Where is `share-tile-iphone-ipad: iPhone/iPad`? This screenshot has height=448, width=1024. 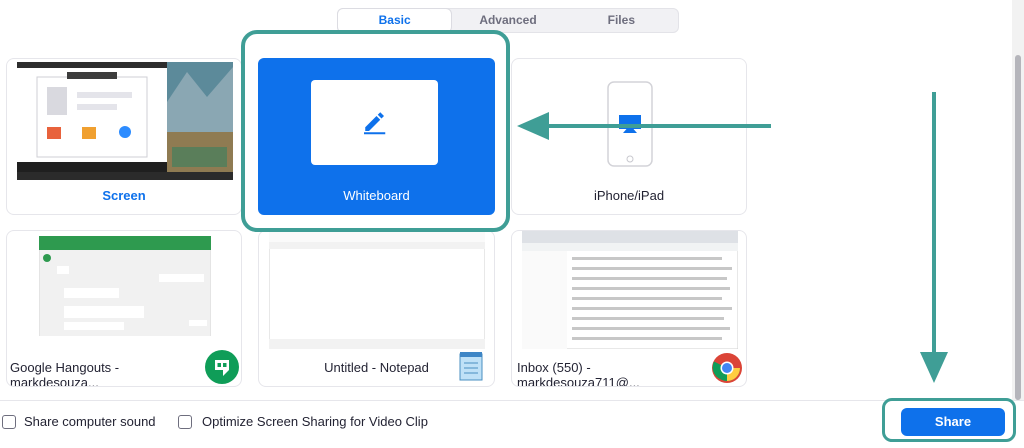 share-tile-iphone-ipad: iPhone/iPad is located at coordinates (629, 136).